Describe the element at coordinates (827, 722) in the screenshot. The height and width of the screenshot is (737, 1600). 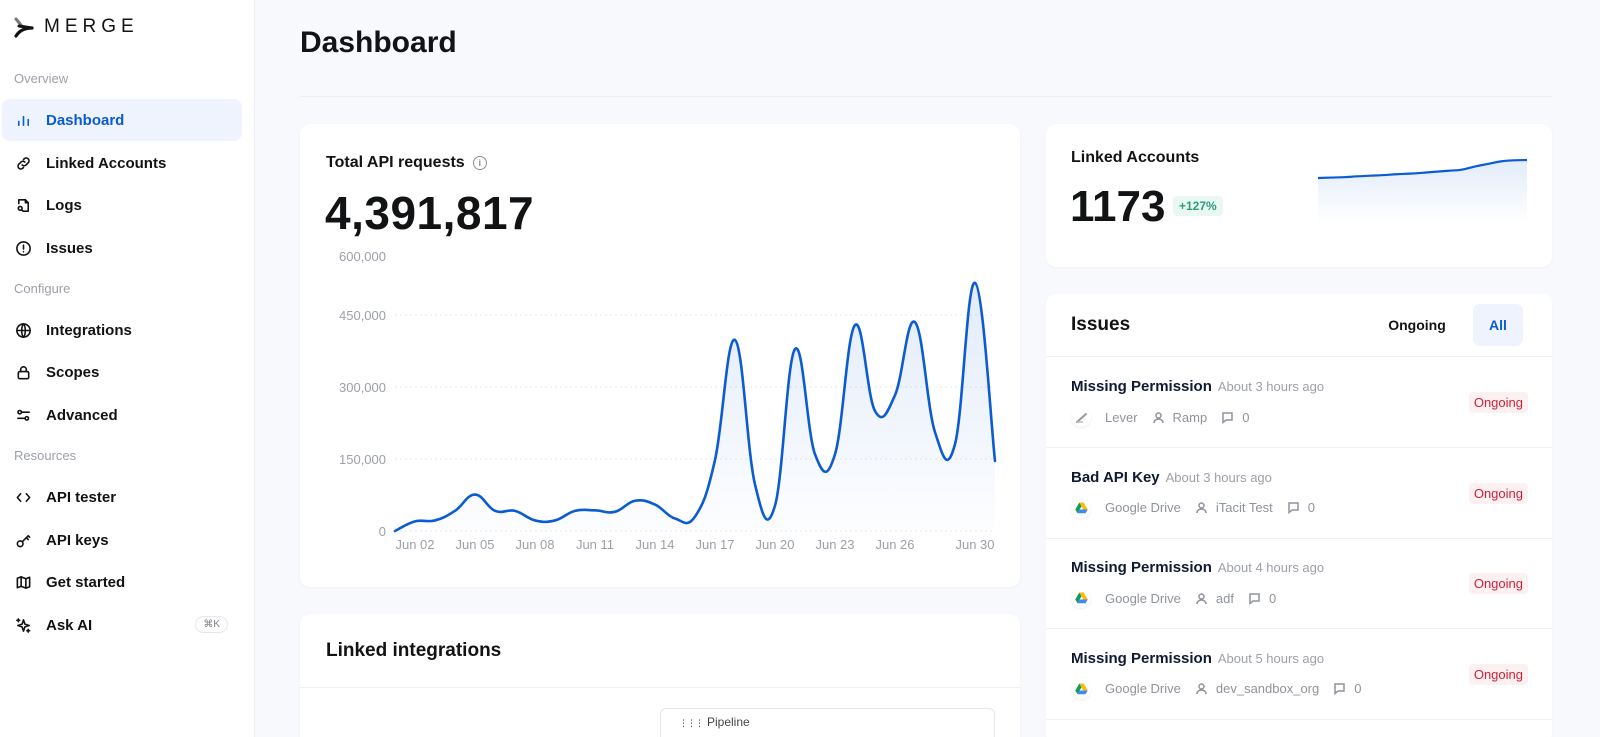
I see `integration-filter-select: ⋮⋮⋮ Pipeline` at that location.